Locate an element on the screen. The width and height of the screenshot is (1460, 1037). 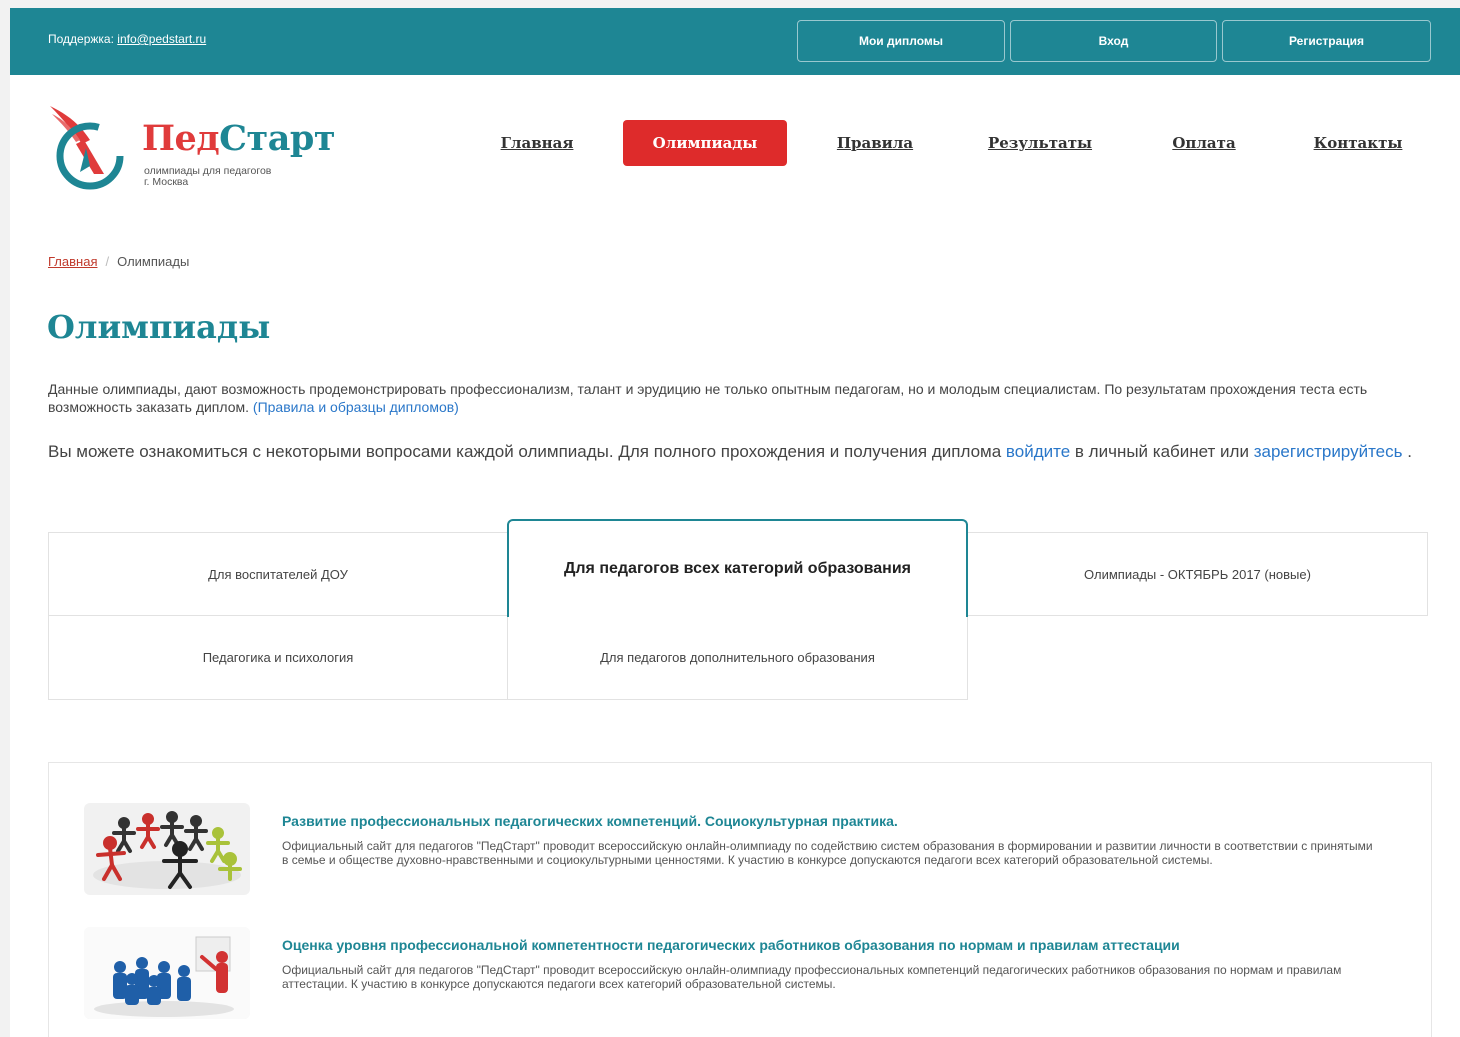
logo-subtitle-line2: г. Москва is located at coordinates (166, 182).